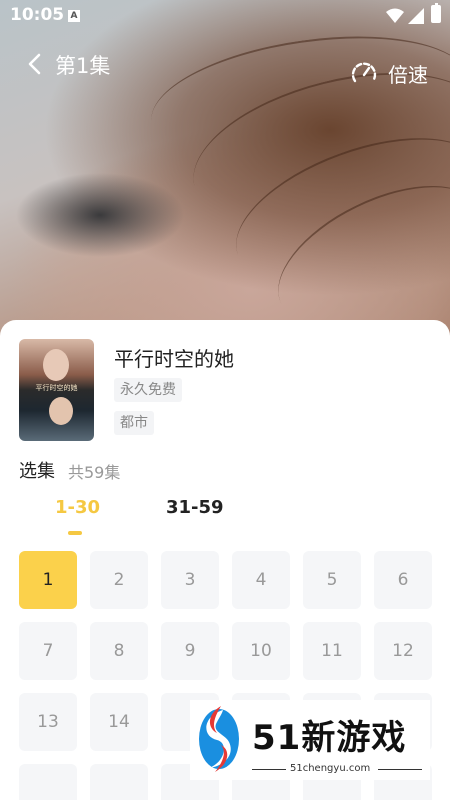 The width and height of the screenshot is (450, 800). I want to click on status-bar: 10:05 A, so click(225, 16).